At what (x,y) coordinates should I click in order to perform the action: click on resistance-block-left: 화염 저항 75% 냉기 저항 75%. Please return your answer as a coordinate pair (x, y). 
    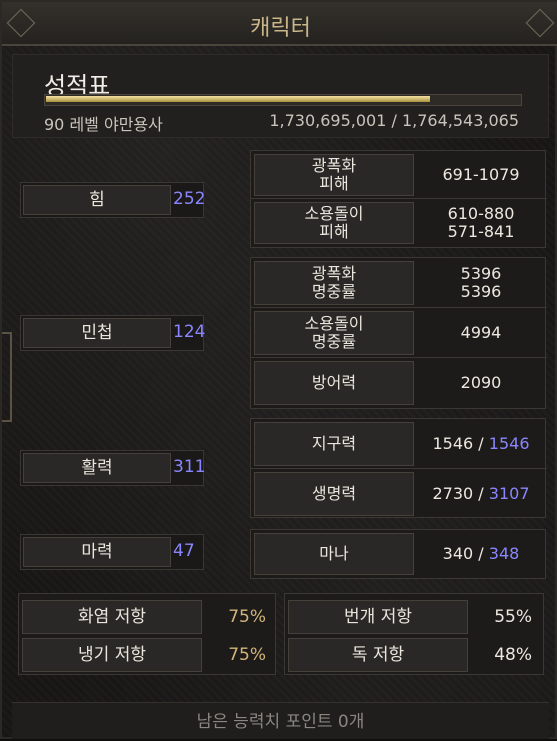
    Looking at the image, I should click on (147, 634).